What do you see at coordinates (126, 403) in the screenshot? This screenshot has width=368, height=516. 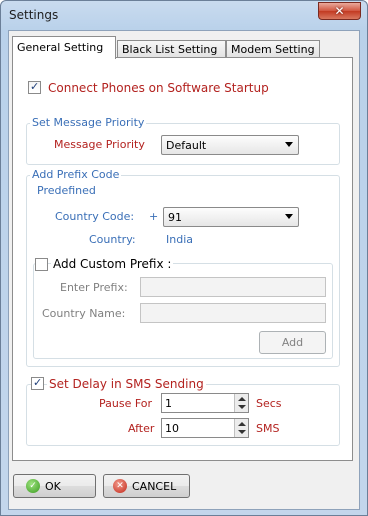 I see `pause-for-label: Pause For` at bounding box center [126, 403].